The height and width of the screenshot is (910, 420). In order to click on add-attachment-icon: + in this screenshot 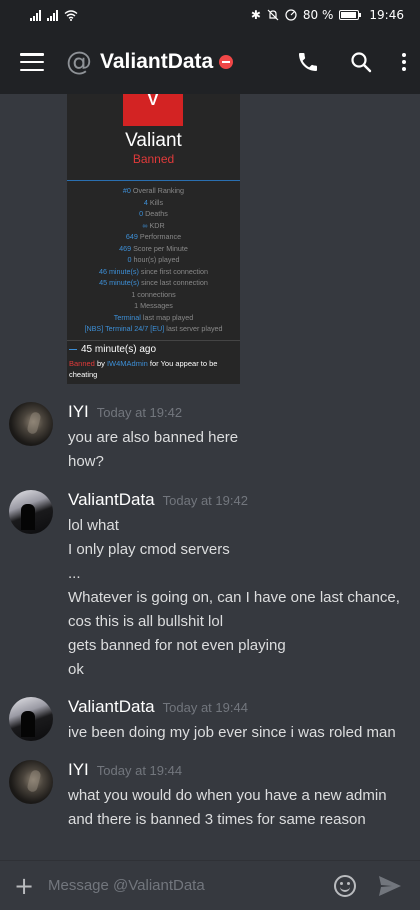, I will do `click(25, 886)`.